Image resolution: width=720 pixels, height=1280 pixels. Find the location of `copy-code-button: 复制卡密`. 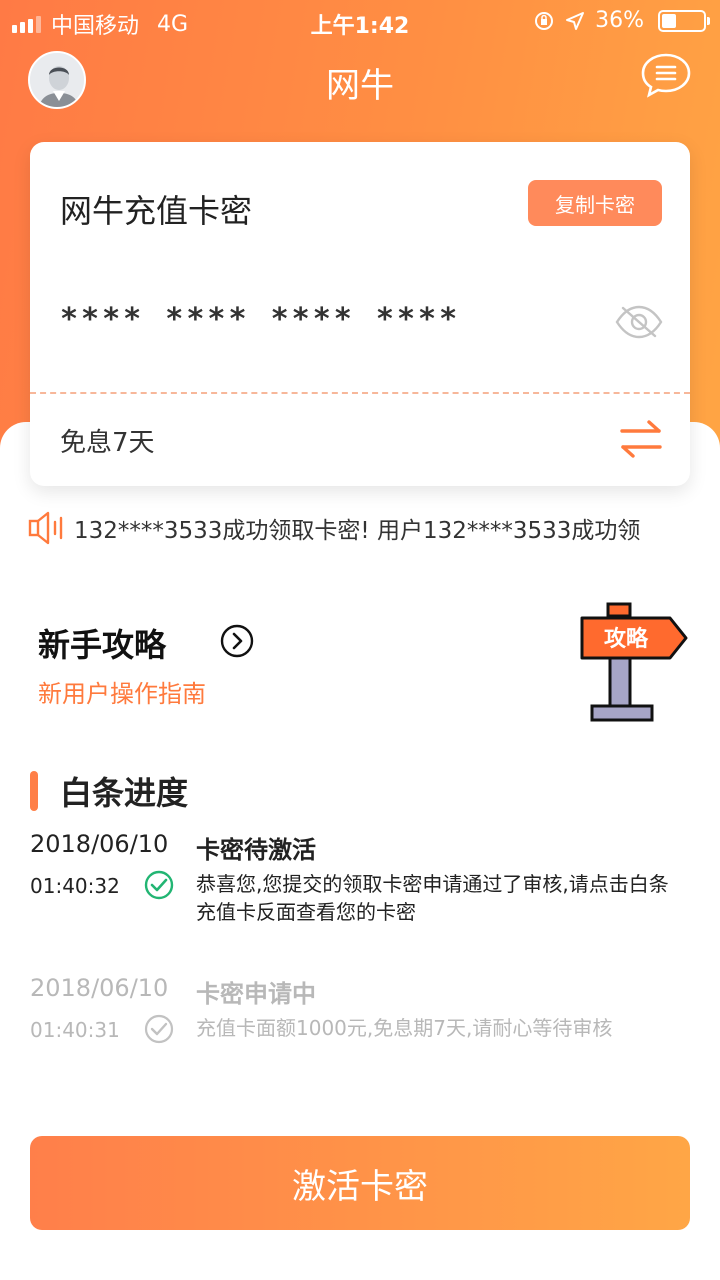

copy-code-button: 复制卡密 is located at coordinates (595, 203).